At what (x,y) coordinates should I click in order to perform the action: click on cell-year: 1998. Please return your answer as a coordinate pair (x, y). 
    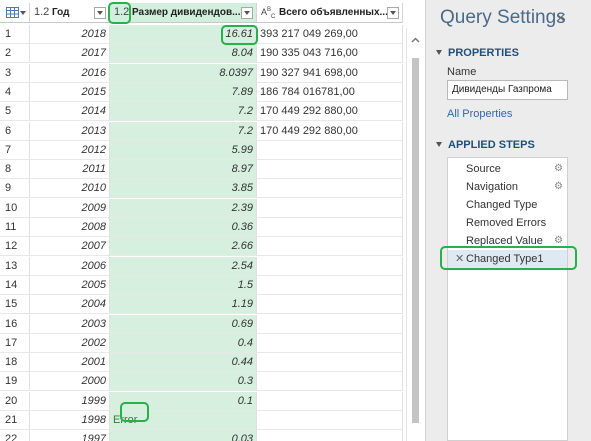
    Looking at the image, I should click on (70, 420).